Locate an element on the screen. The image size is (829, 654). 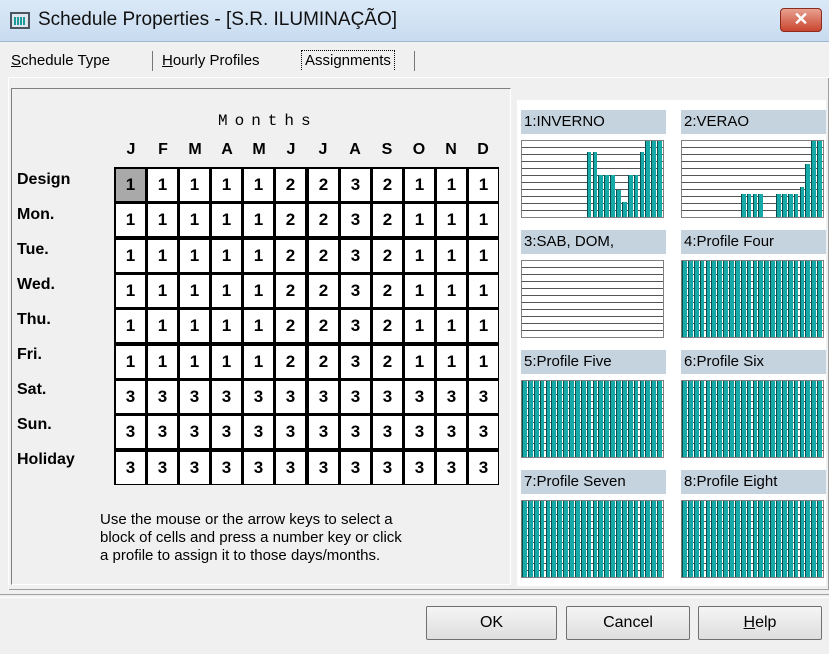
tab-schedule-type: Schedule Type is located at coordinates (60, 60).